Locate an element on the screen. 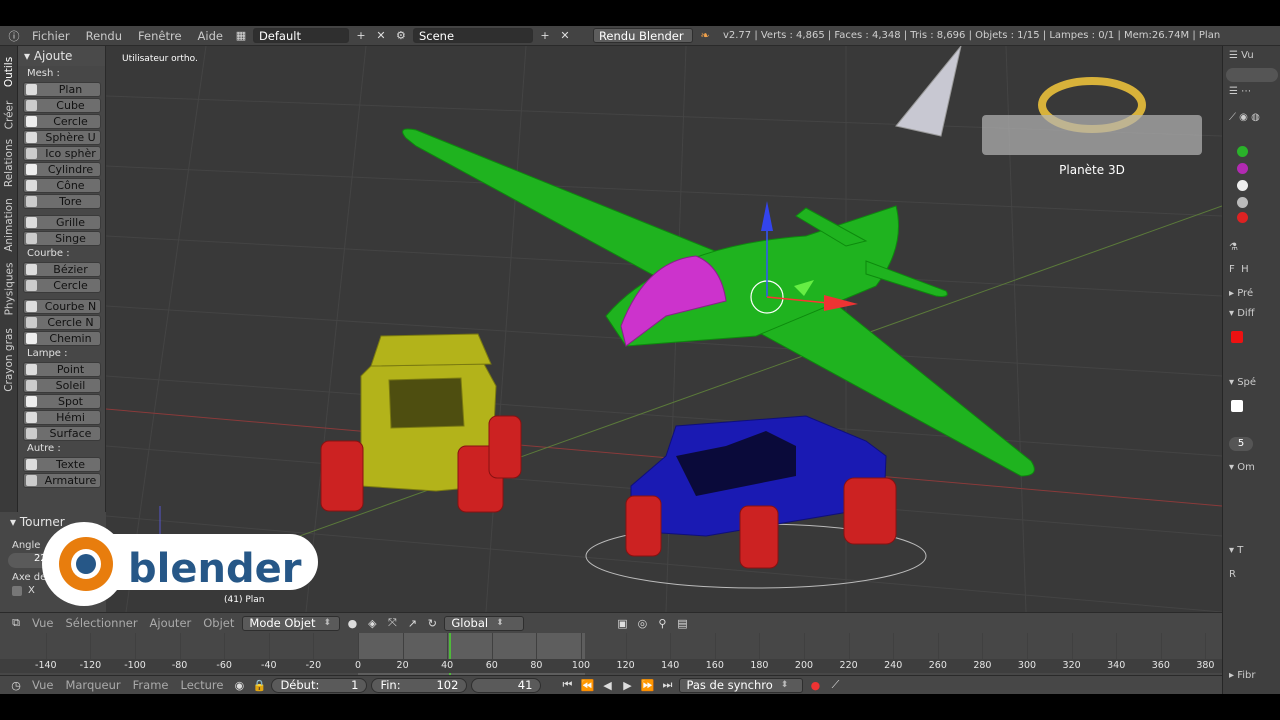 The width and height of the screenshot is (1280, 720). properties-header-icon: ☰ Vu is located at coordinates (1241, 55).